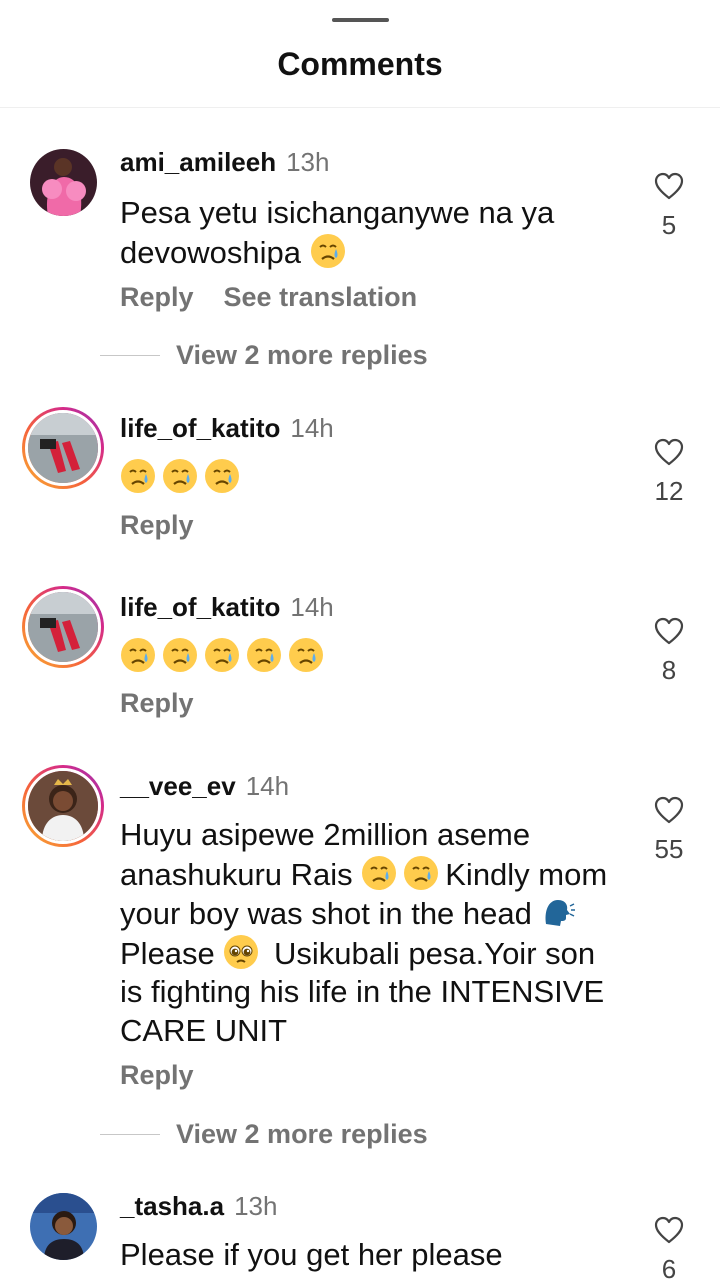  I want to click on like-button: 55, so click(669, 830).